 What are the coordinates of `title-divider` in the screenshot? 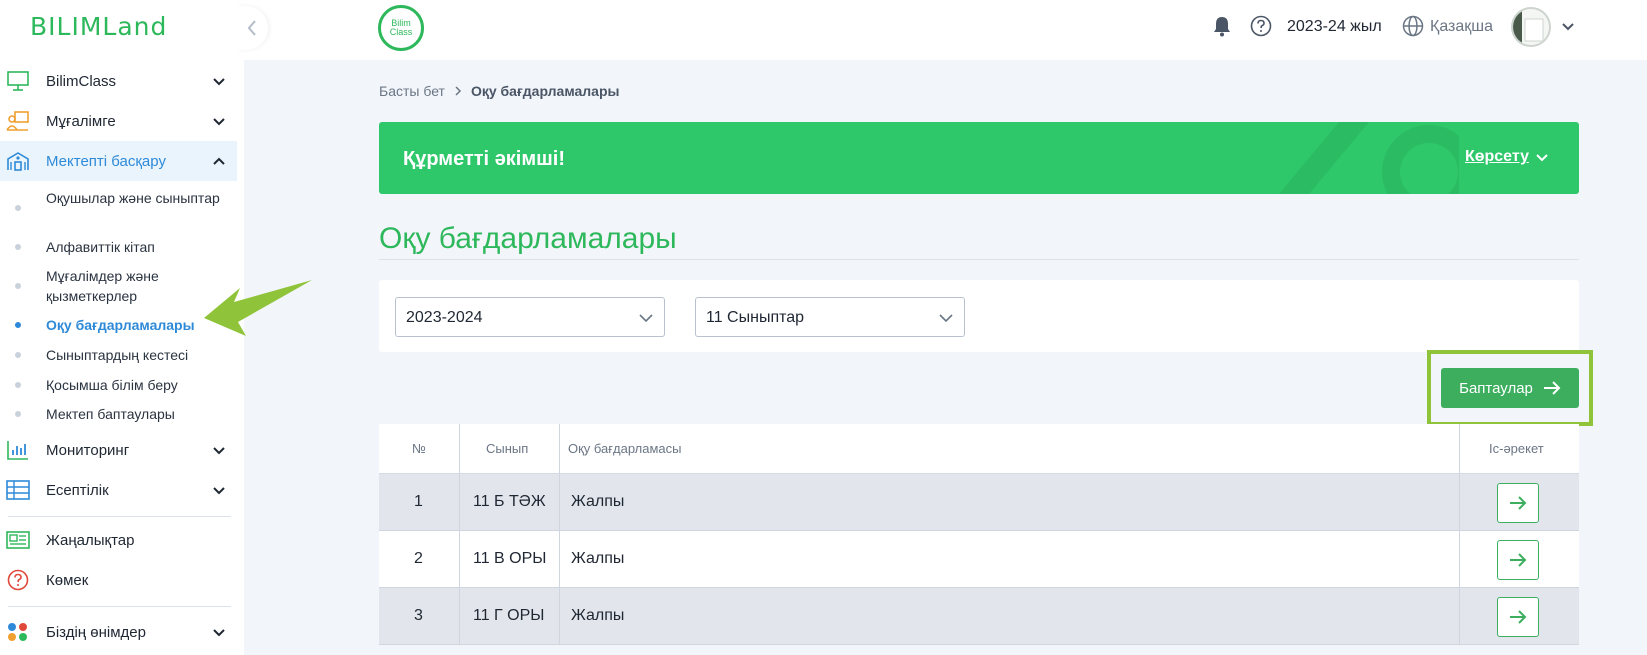 It's located at (979, 259).